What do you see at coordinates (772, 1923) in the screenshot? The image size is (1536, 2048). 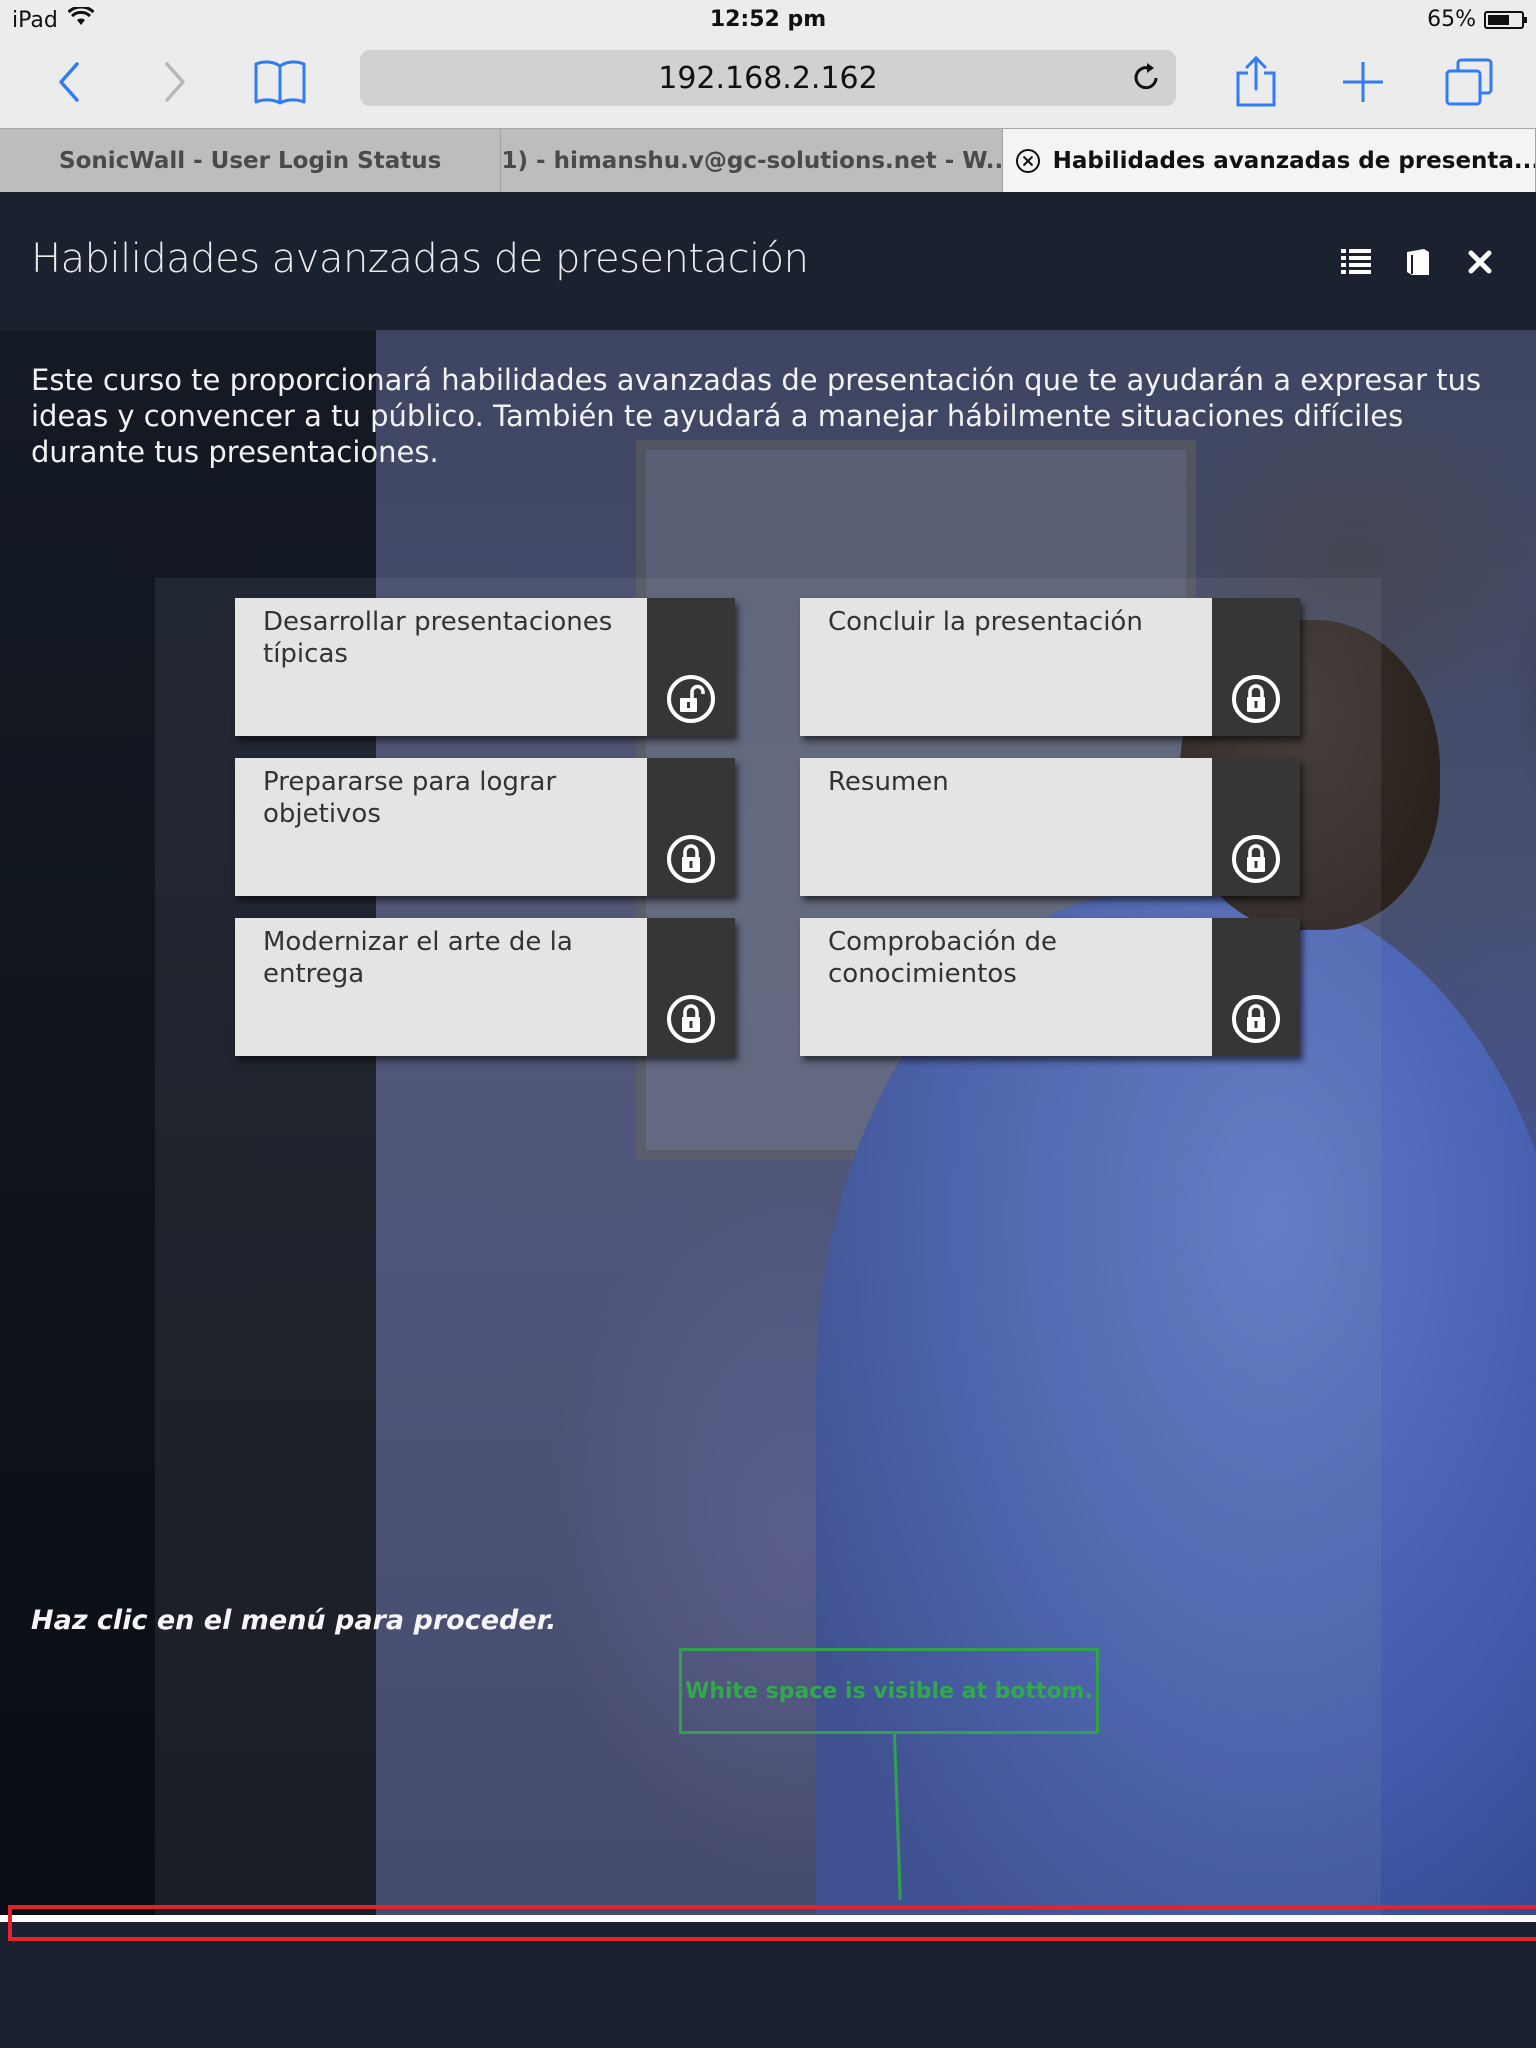 I see `highlight-outline` at bounding box center [772, 1923].